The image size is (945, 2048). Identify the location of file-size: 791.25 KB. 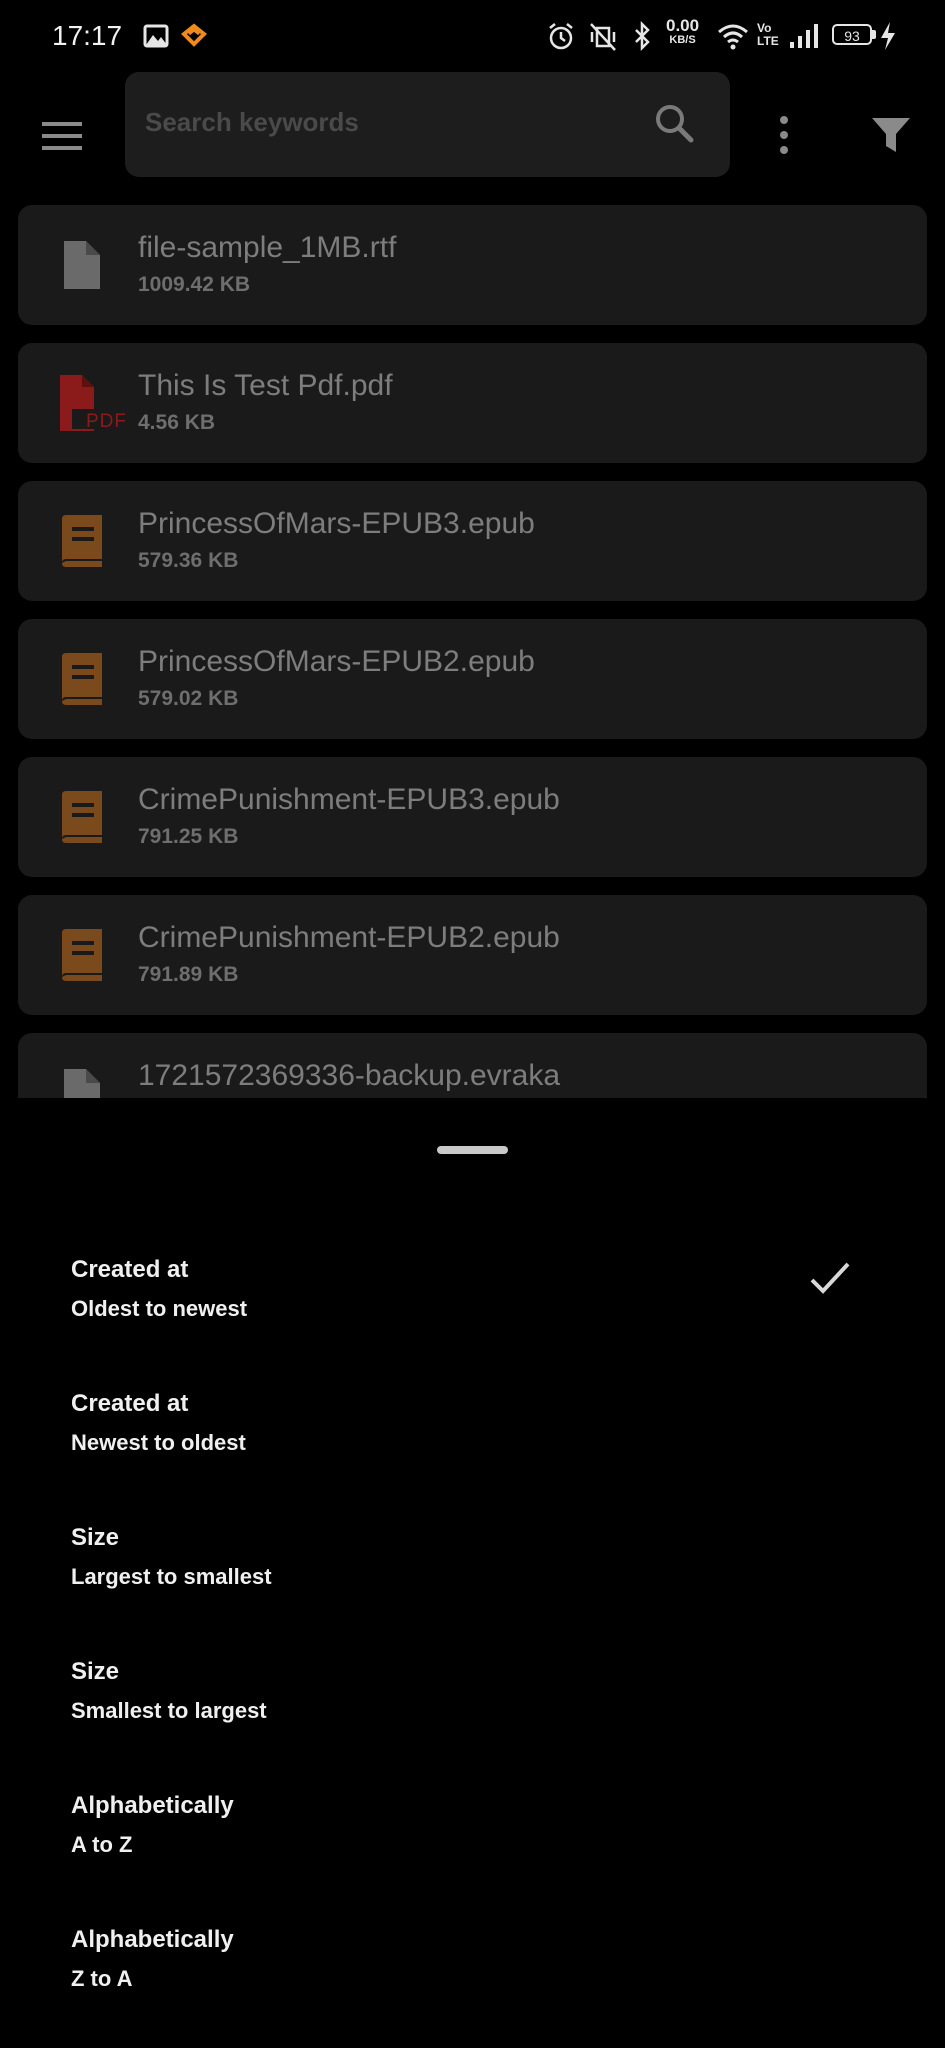
(188, 836).